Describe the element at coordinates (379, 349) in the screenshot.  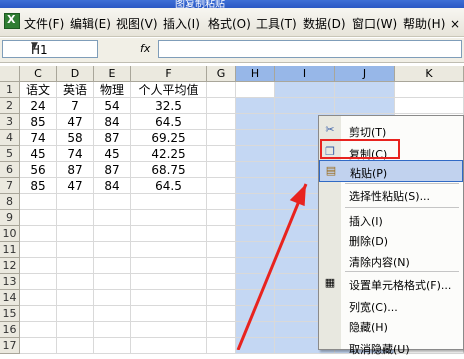
I see `context-menu-label: 取消隐藏(U)` at that location.